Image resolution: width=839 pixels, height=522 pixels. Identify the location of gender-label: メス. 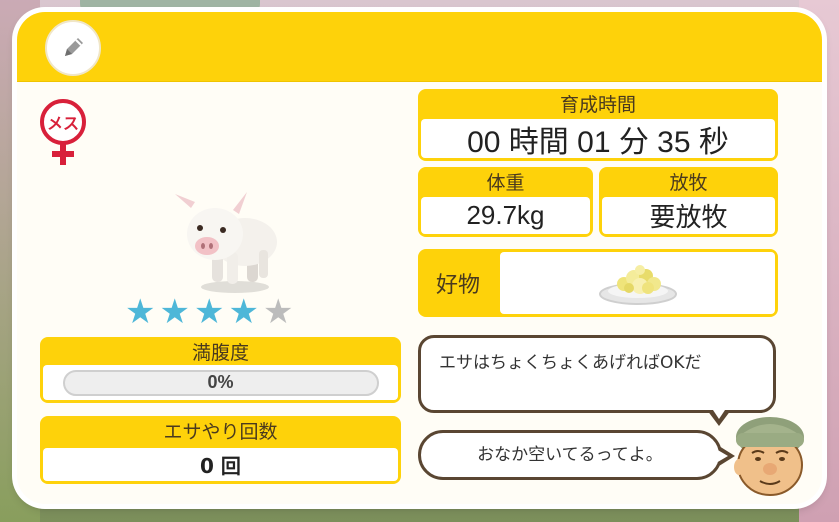
(63, 123).